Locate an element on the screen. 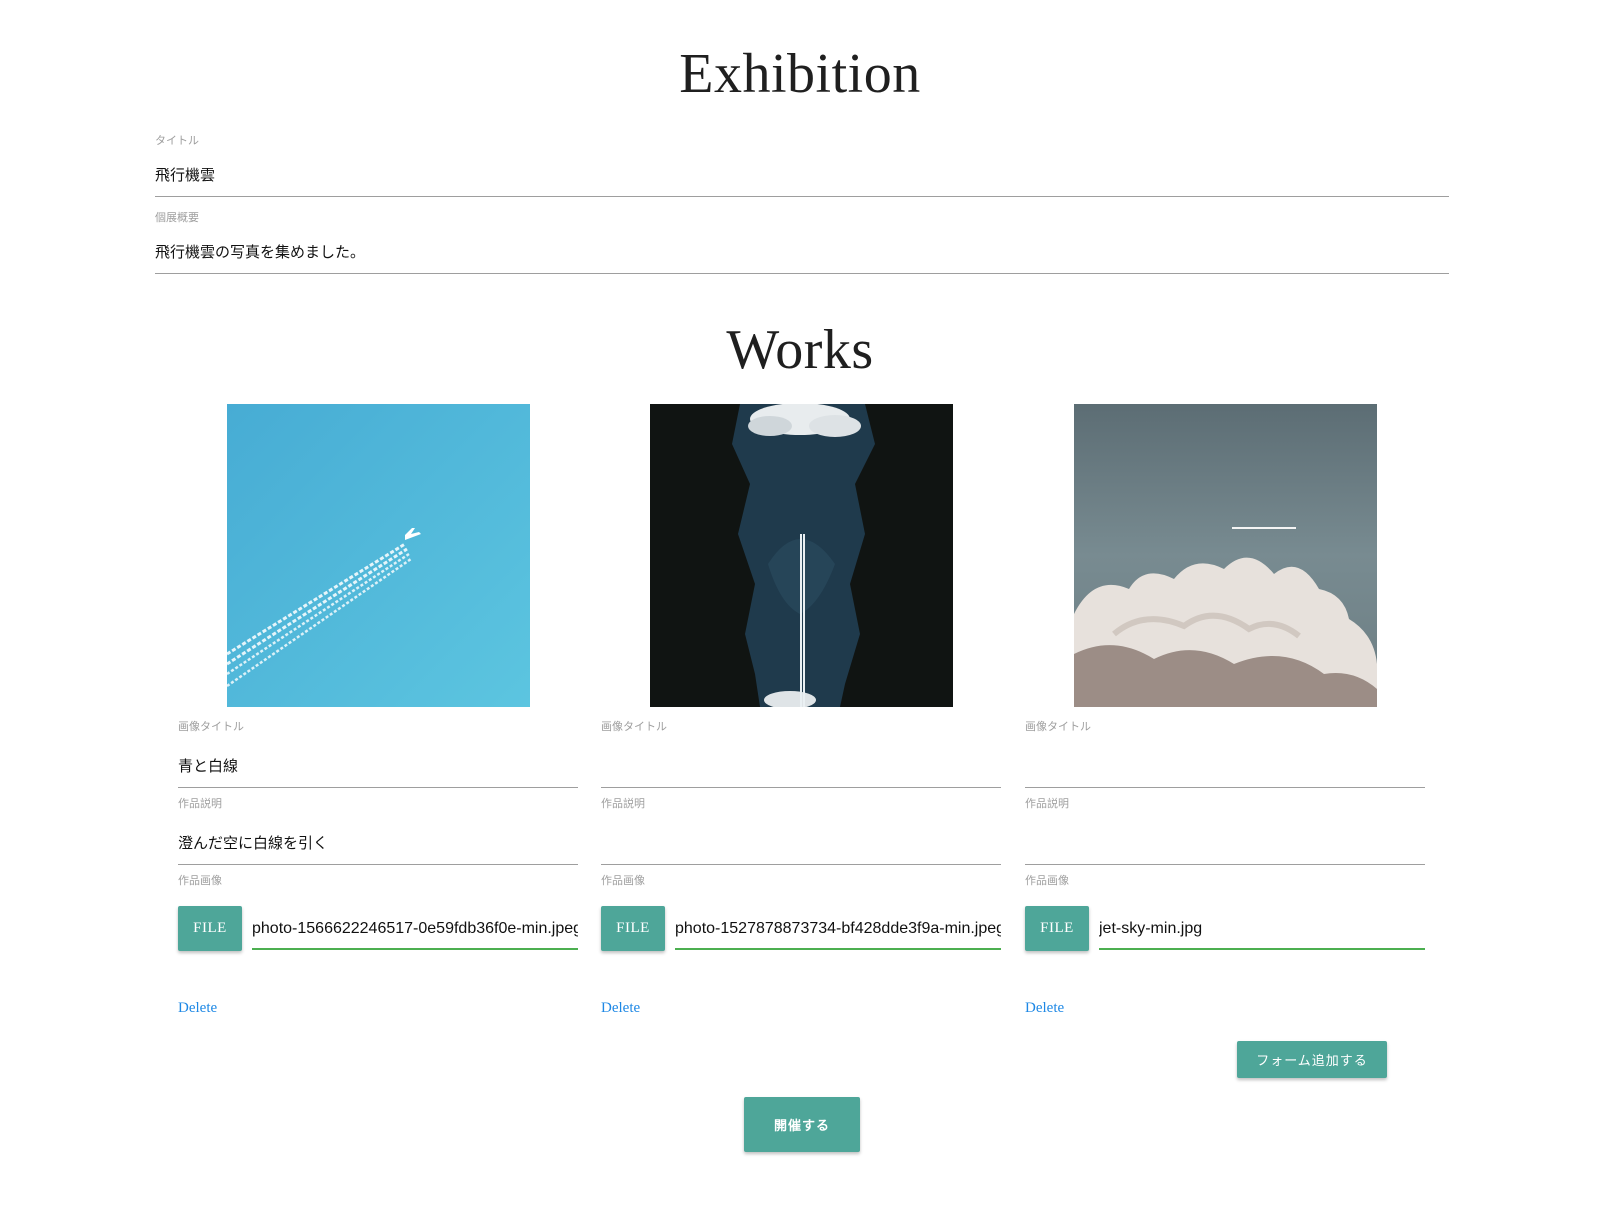  work-title-field: 画像タイトル 青と白線 is located at coordinates (378, 753).